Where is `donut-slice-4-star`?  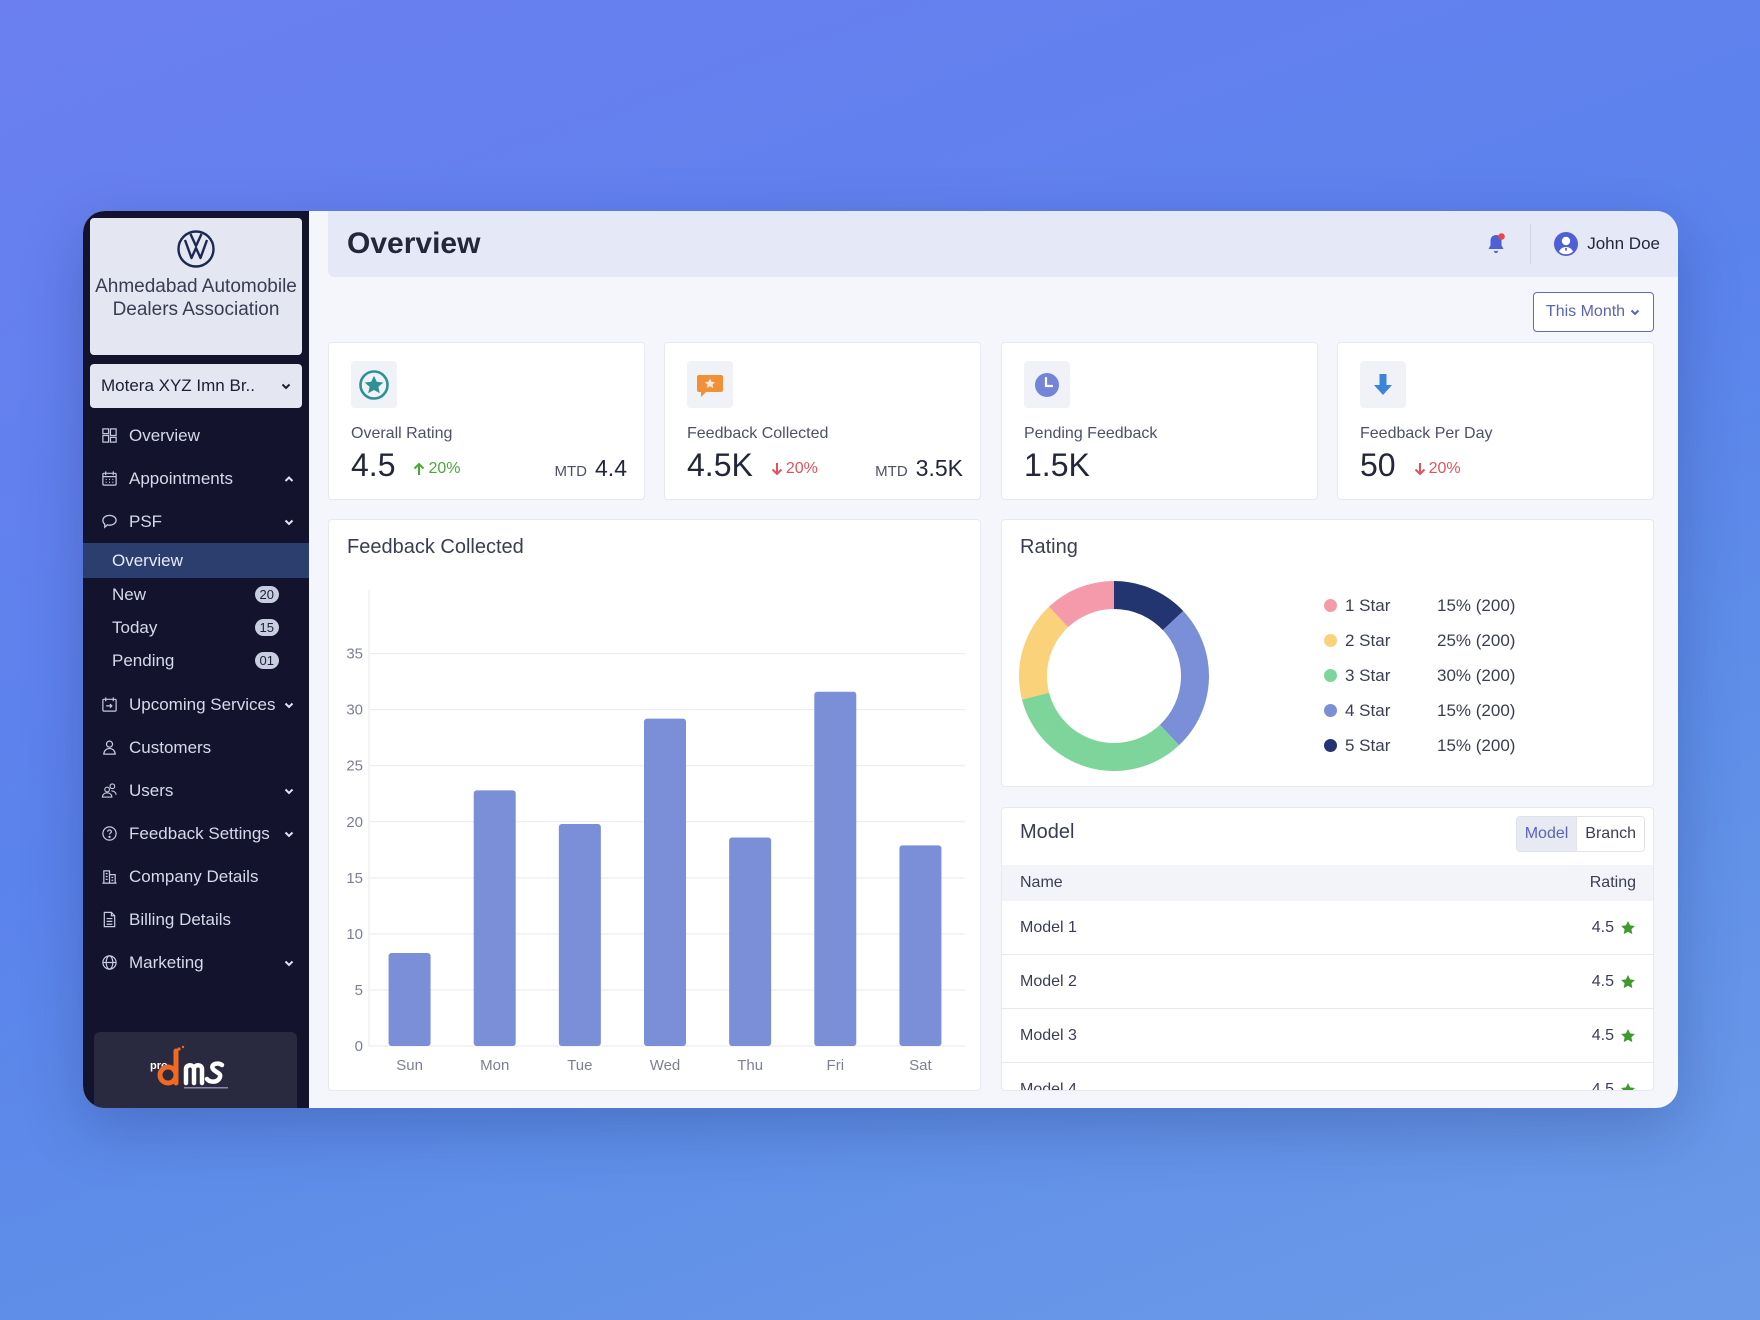 donut-slice-4-star is located at coordinates (1184, 678).